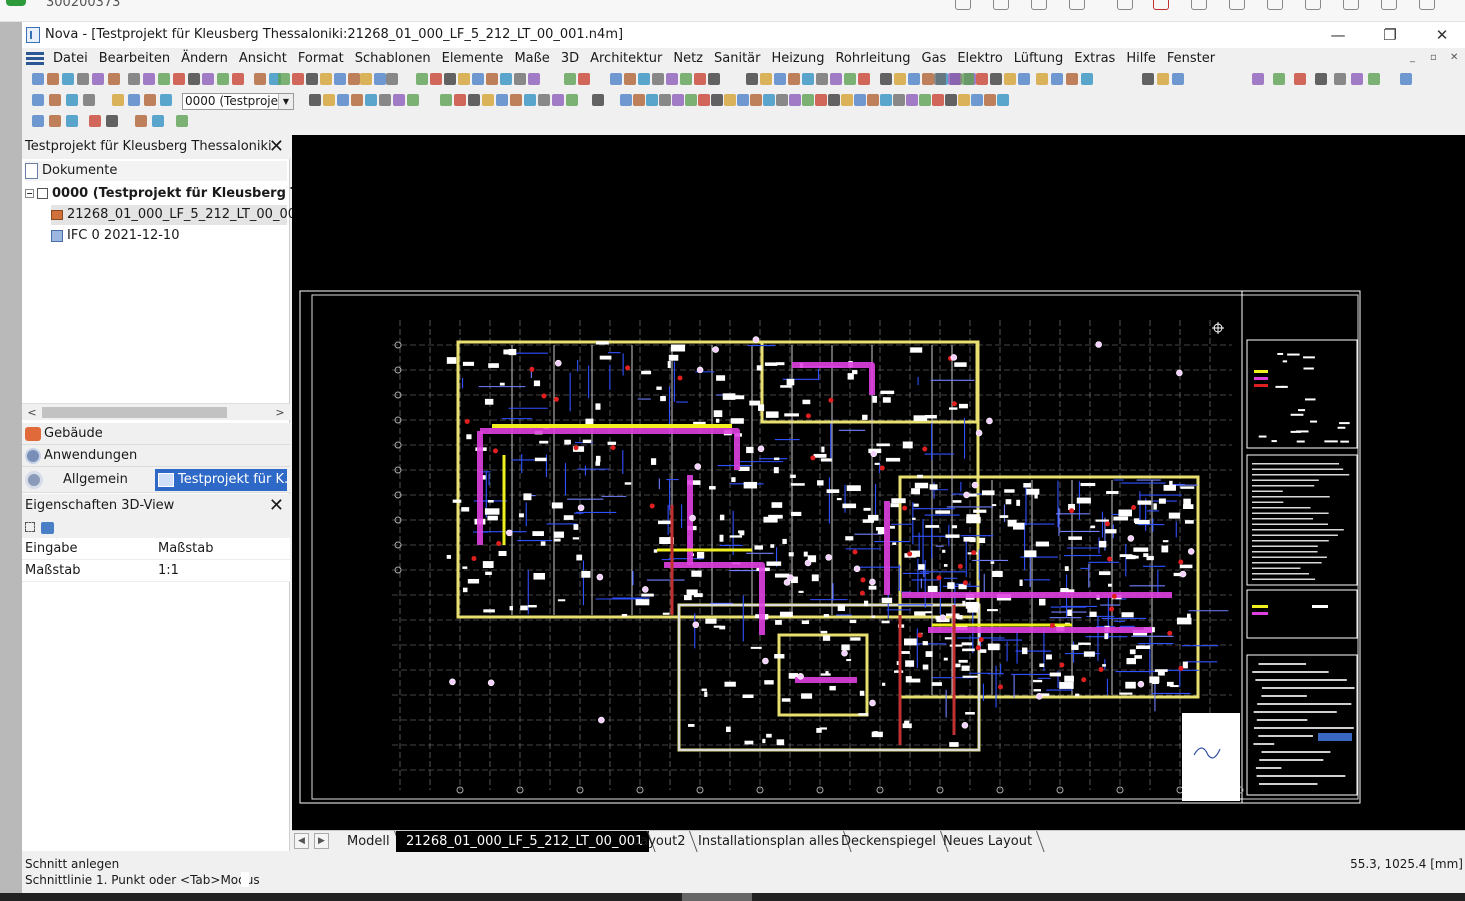 The height and width of the screenshot is (901, 1465). I want to click on tab-prev-icon: ◀, so click(301, 841).